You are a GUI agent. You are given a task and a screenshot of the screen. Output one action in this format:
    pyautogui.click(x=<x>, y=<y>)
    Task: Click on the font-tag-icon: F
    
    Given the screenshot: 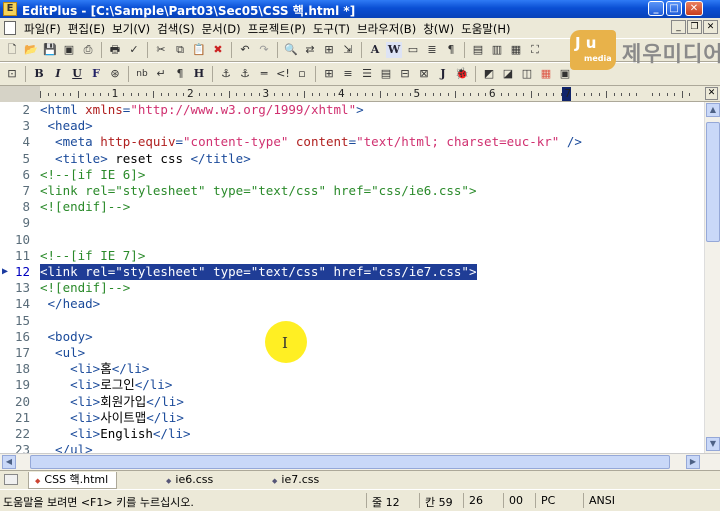 What is the action you would take?
    pyautogui.click(x=96, y=74)
    